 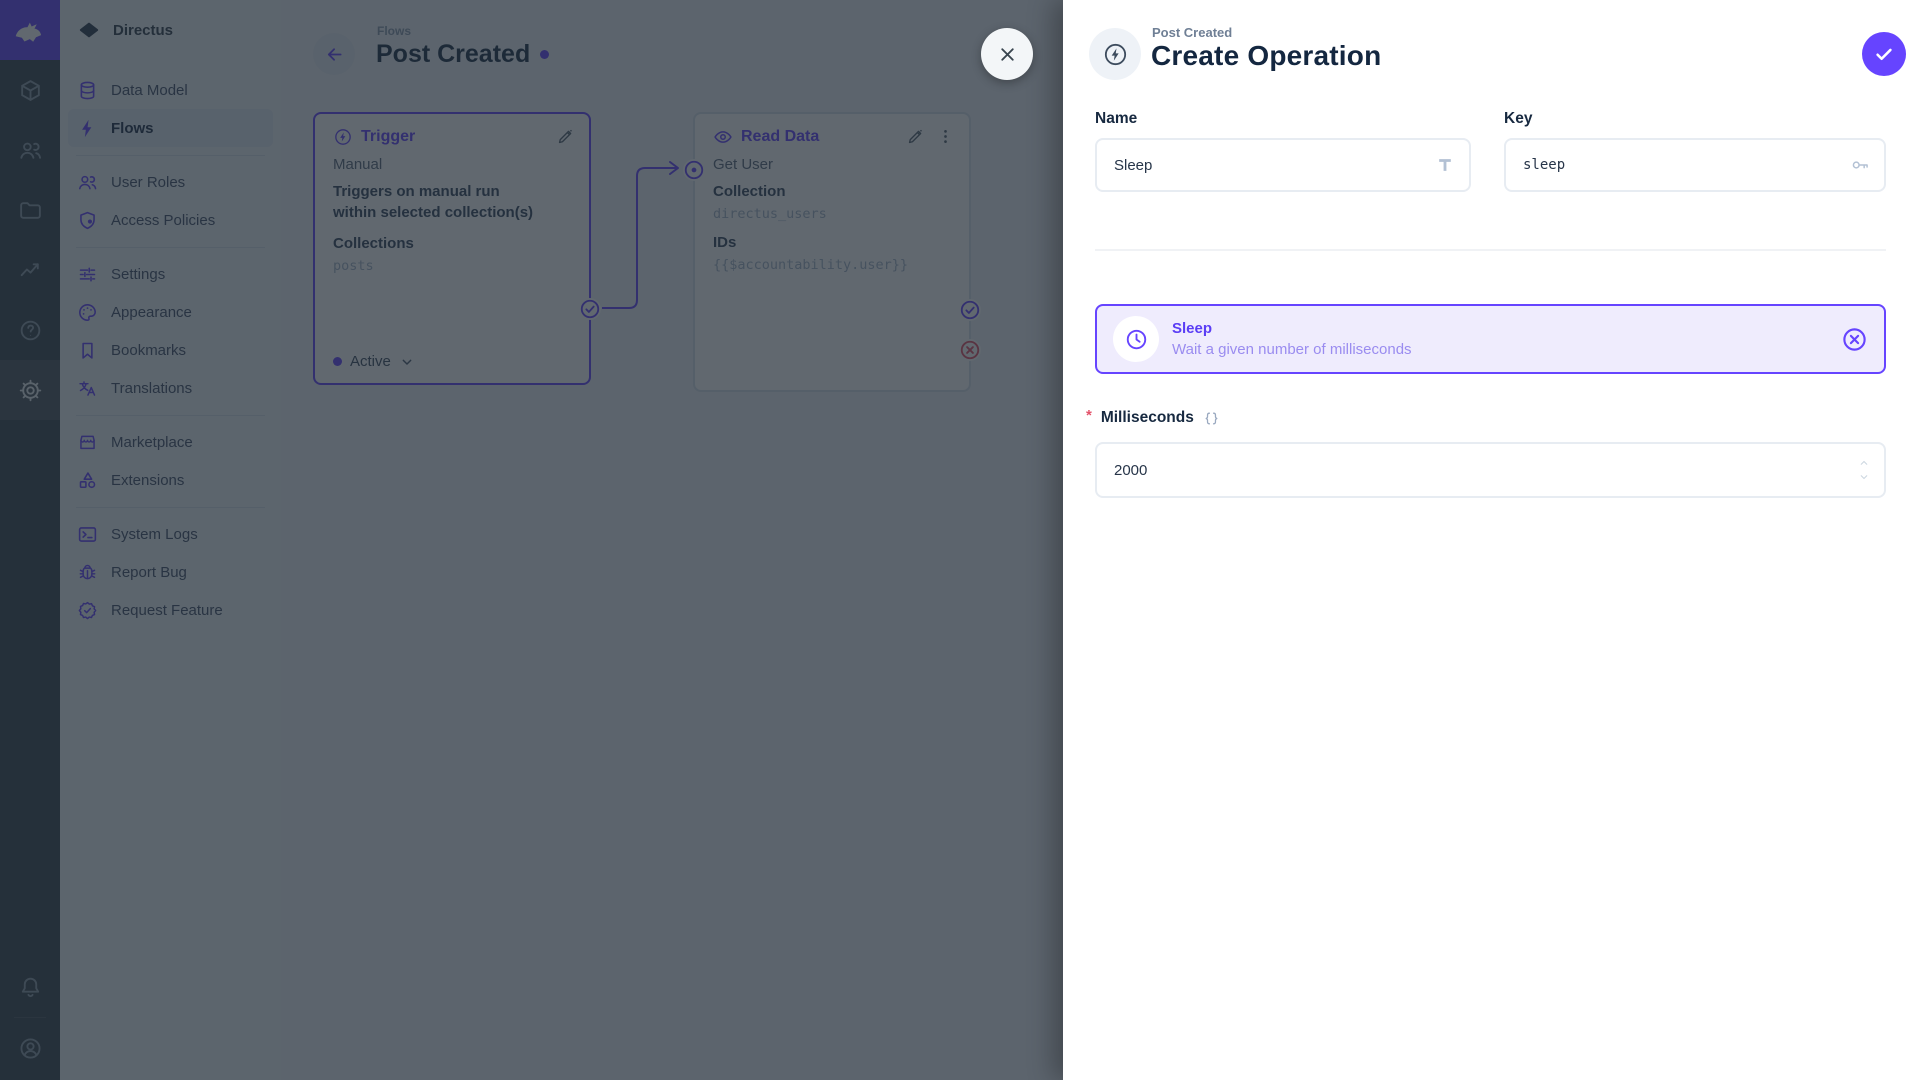 I want to click on operation-card-title: Sleep, so click(x=1192, y=328).